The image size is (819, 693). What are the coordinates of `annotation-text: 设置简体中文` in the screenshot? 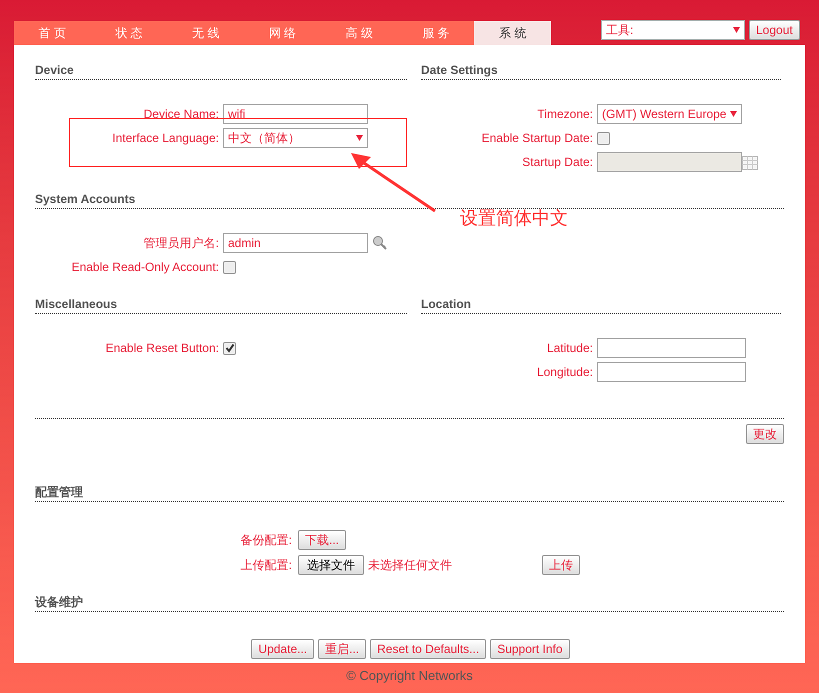 It's located at (514, 218).